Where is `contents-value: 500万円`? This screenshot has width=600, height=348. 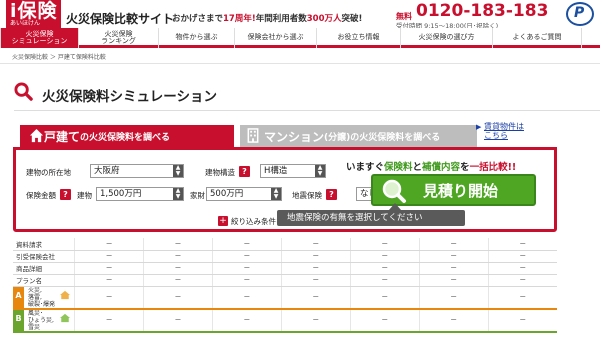 contents-value: 500万円 is located at coordinates (227, 194).